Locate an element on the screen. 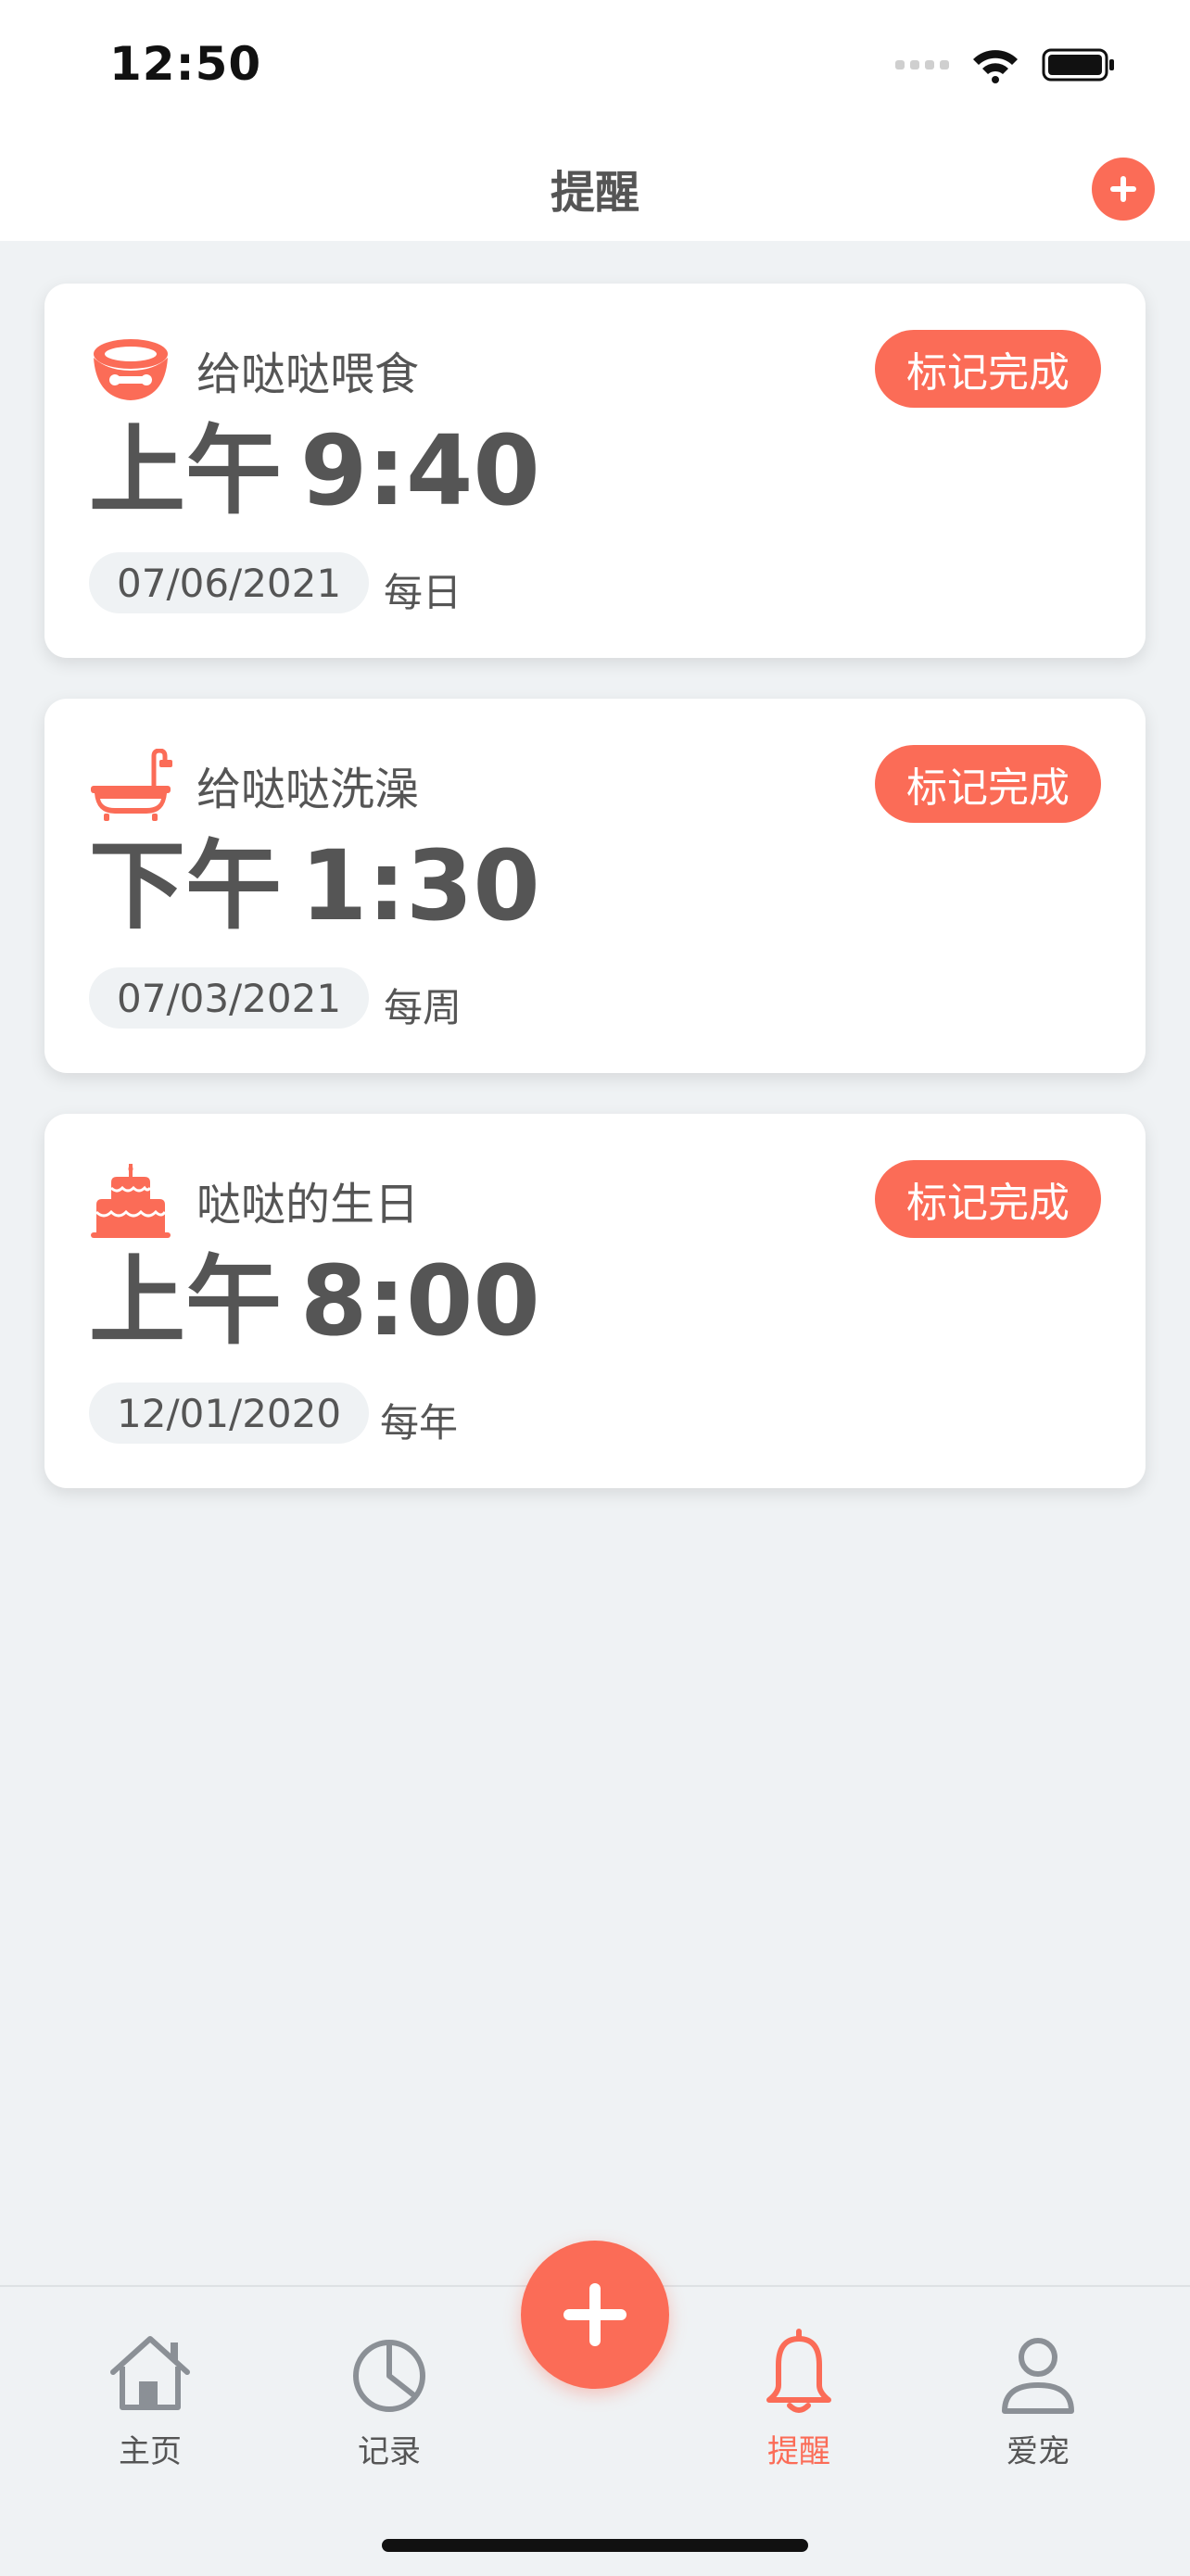 The width and height of the screenshot is (1190, 2576). reminder-title: 给哒哒喂食 is located at coordinates (308, 374).